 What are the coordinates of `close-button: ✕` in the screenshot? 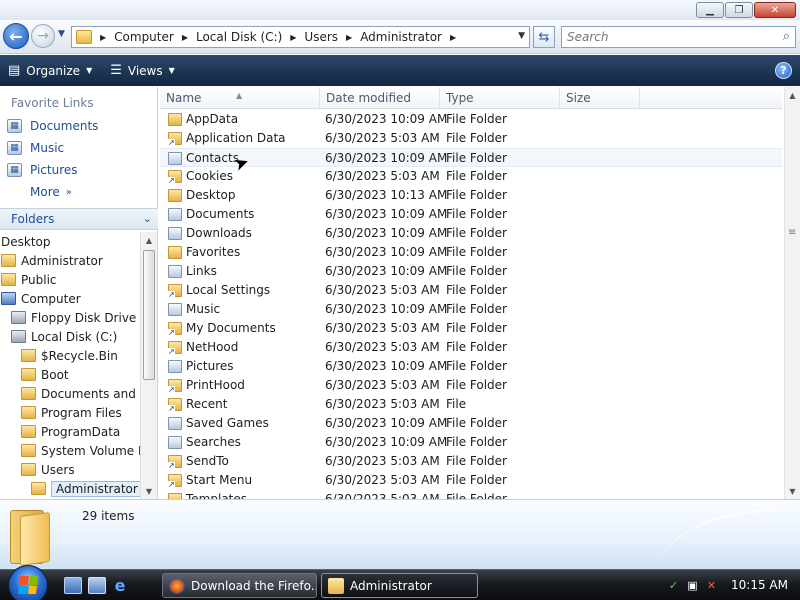 It's located at (775, 10).